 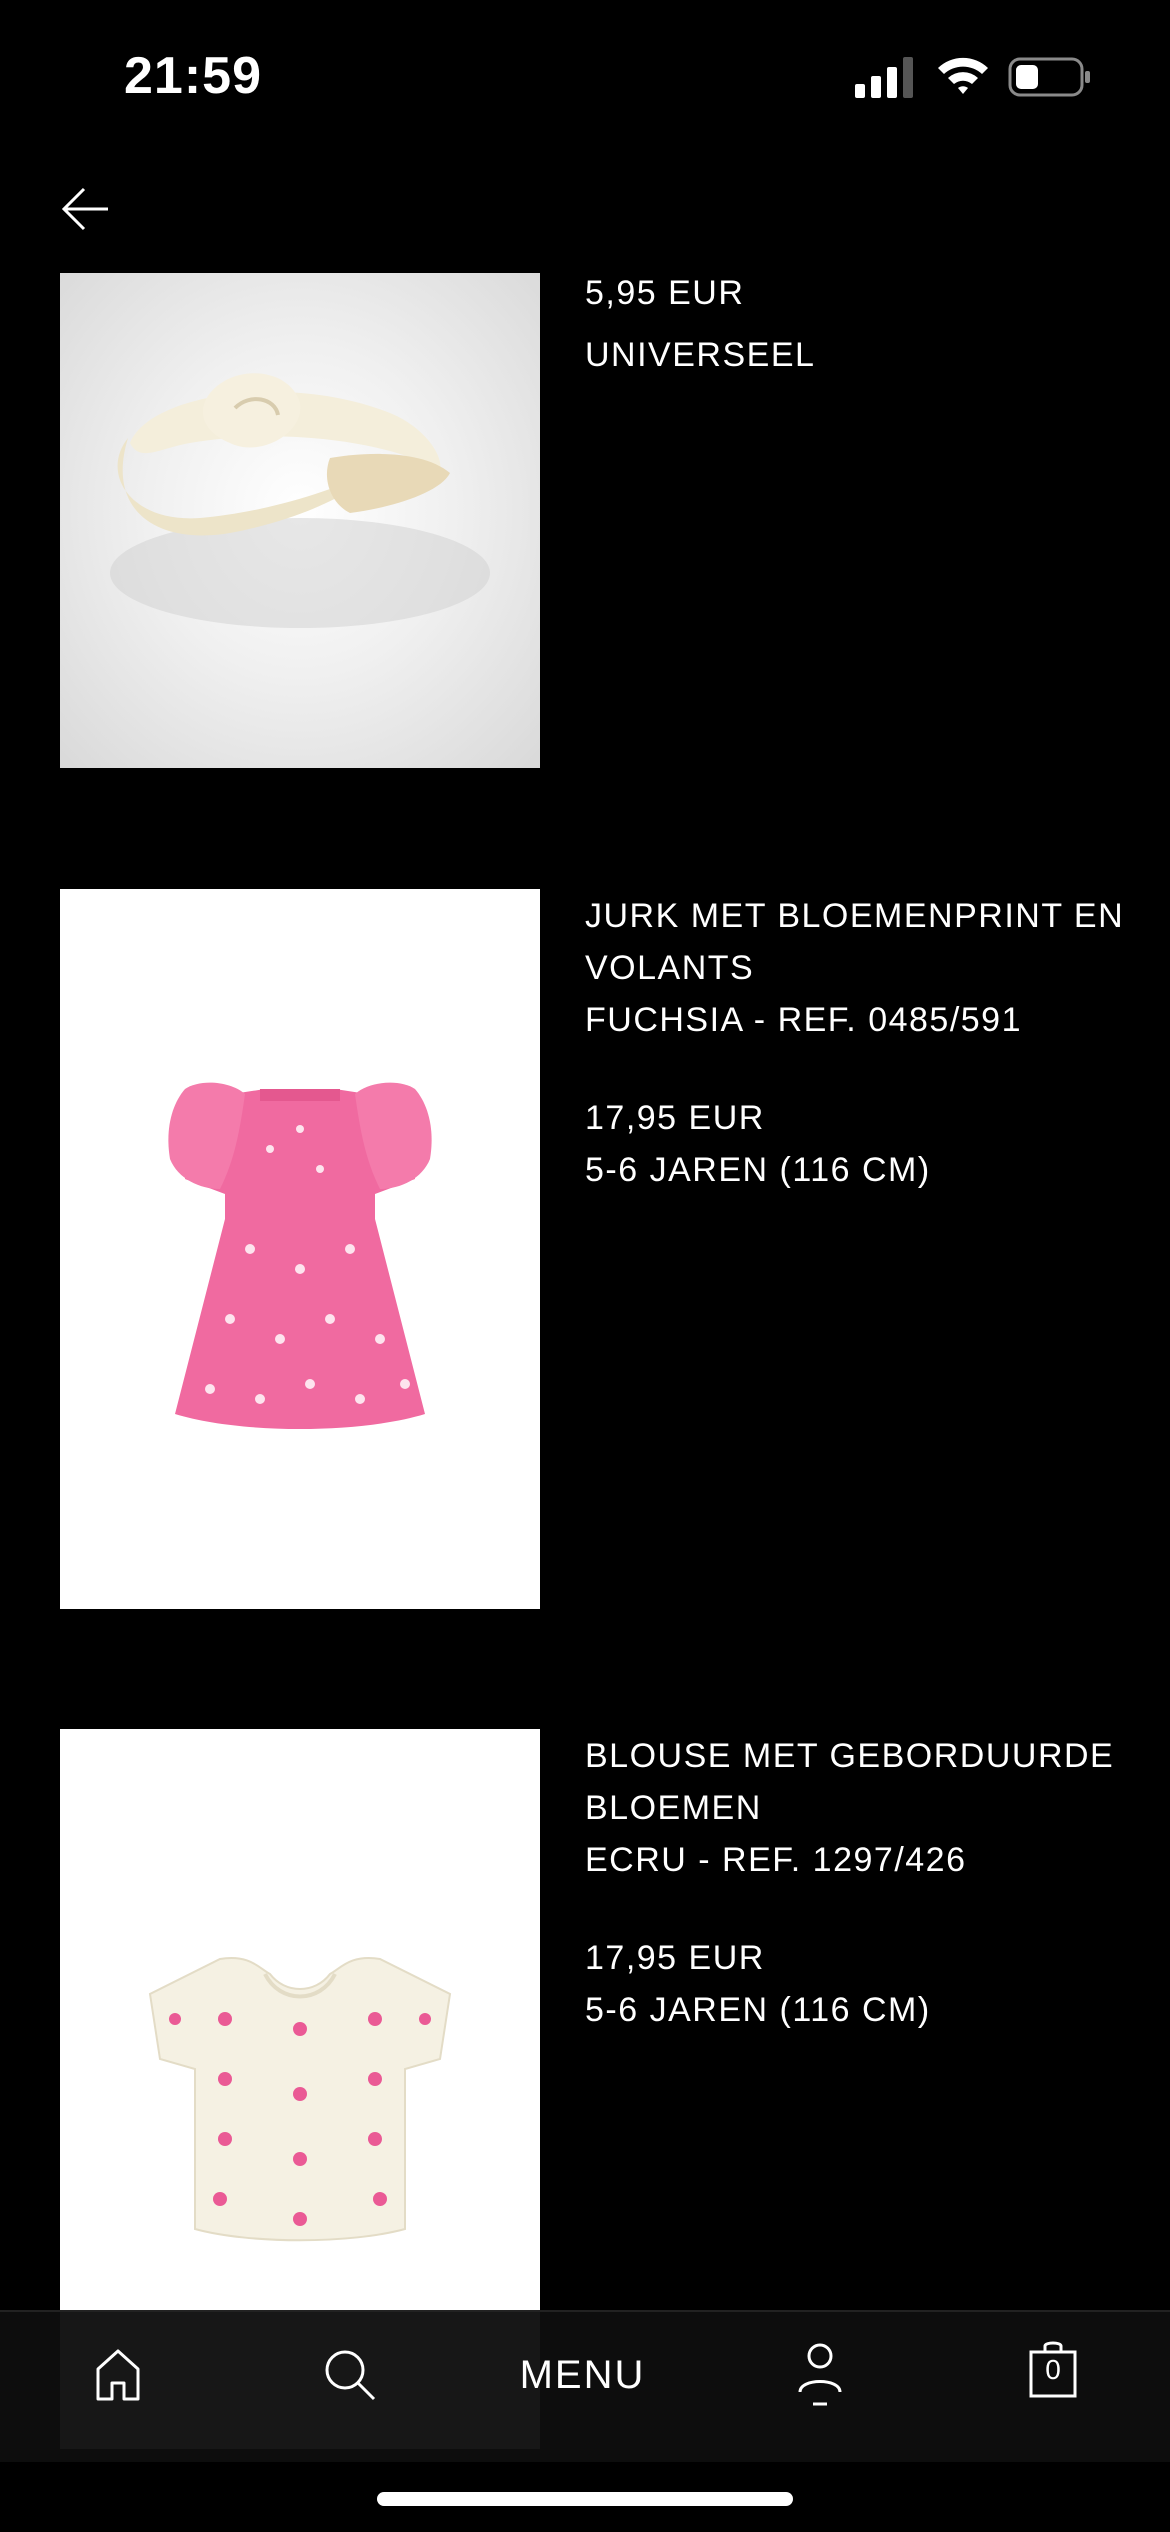 I want to click on cart-count: 0, so click(x=1053, y=2369).